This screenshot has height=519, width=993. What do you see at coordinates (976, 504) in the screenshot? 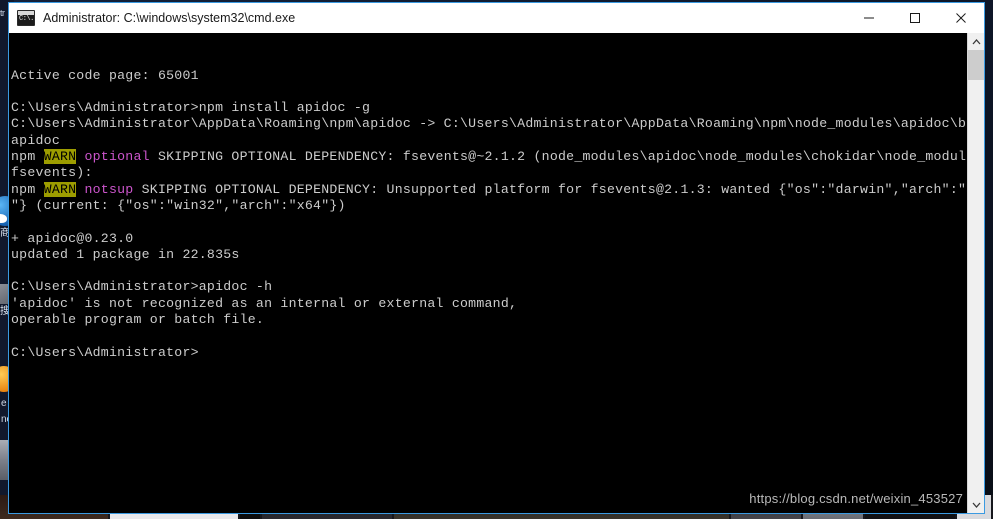
I see `scroll-down-arrow` at bounding box center [976, 504].